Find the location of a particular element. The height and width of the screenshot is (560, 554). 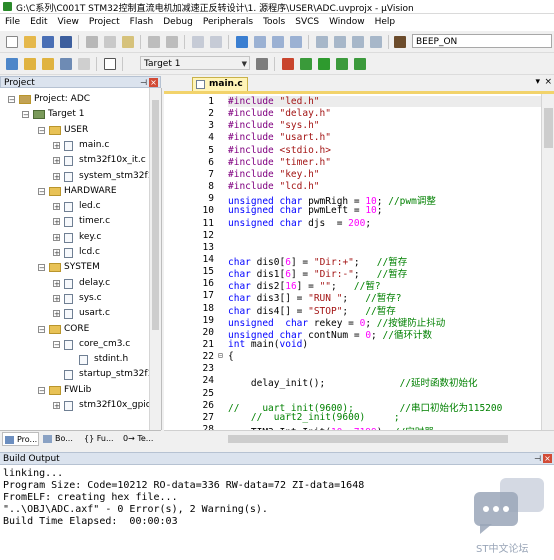

tree-item: + timer.c is located at coordinates (75, 221).